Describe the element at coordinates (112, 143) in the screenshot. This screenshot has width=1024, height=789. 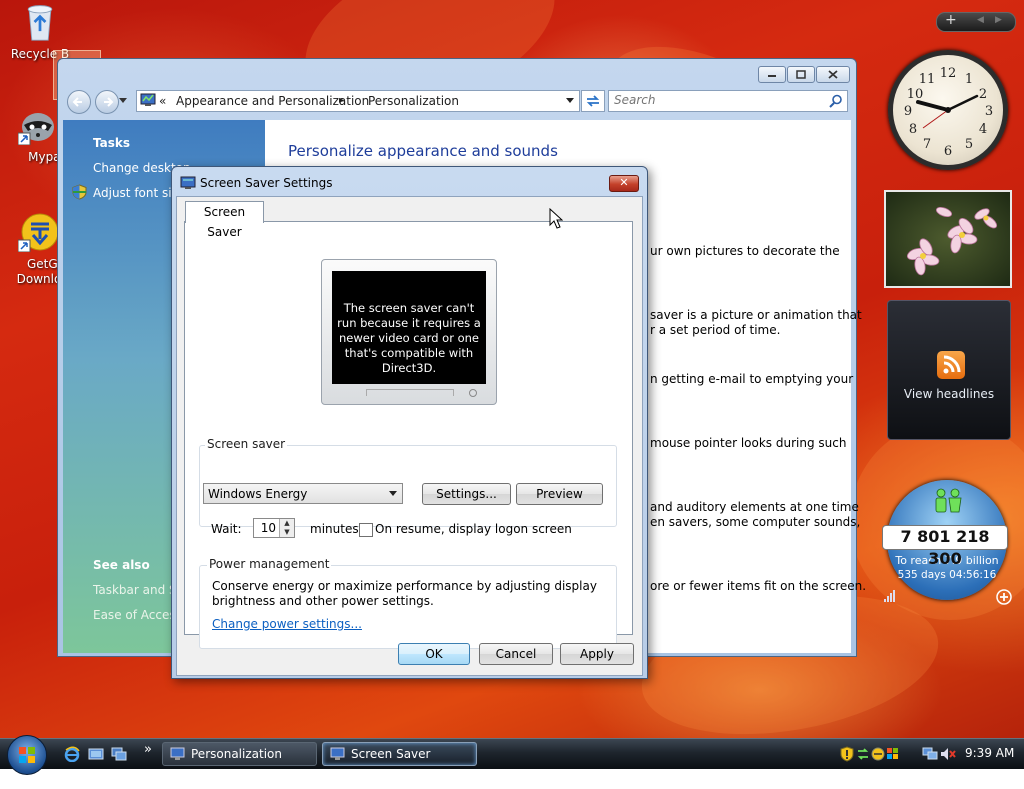
I see `tasks-heading: Tasks` at that location.